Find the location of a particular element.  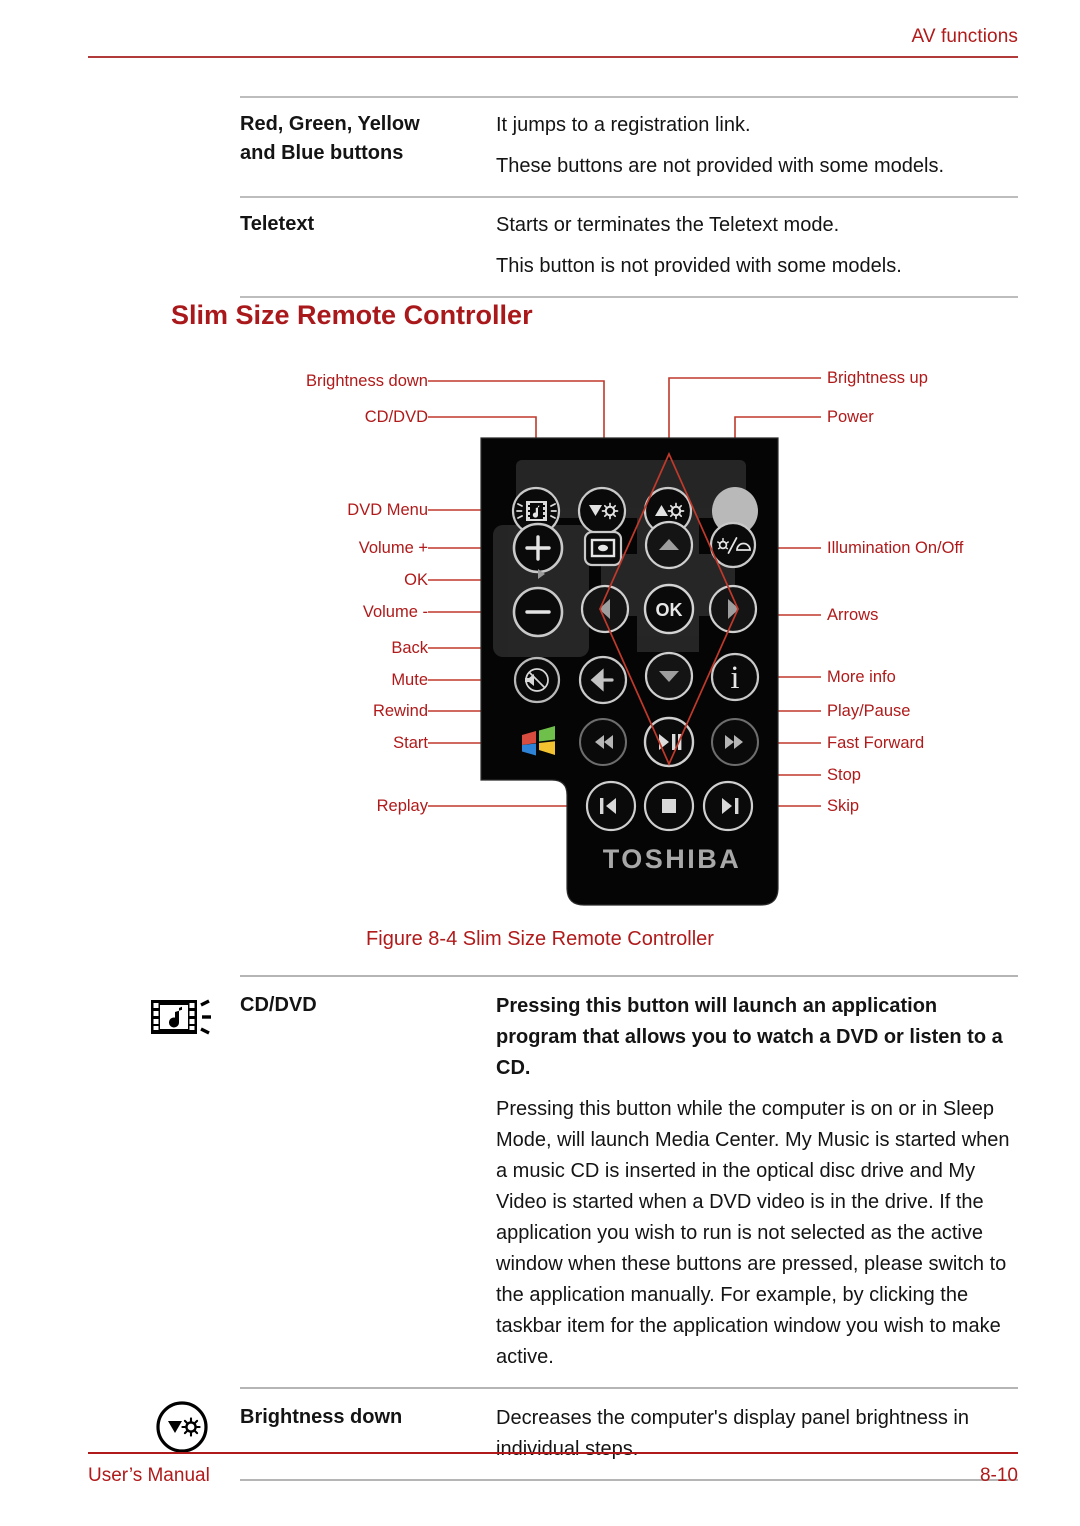

callout-label-back: Back is located at coordinates (409, 648).